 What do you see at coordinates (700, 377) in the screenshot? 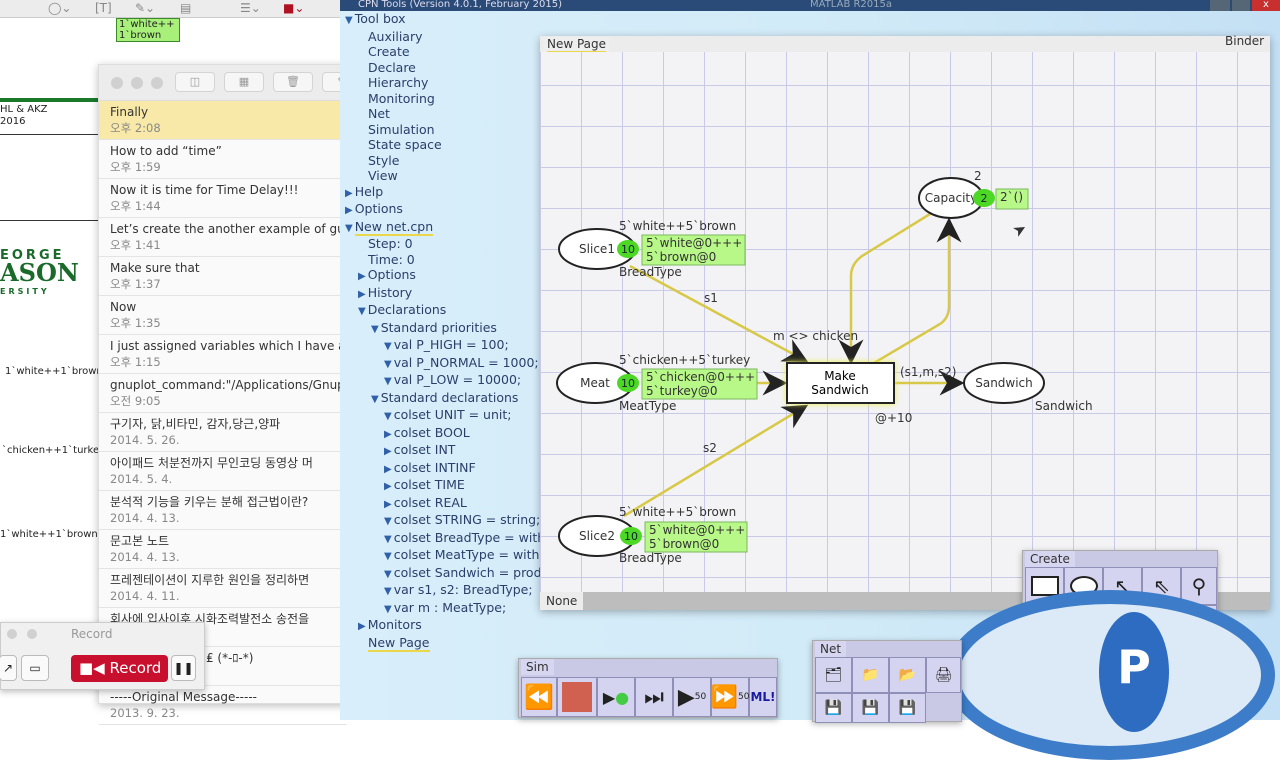
I see `current-marking: 5`chicken@0+++` at bounding box center [700, 377].